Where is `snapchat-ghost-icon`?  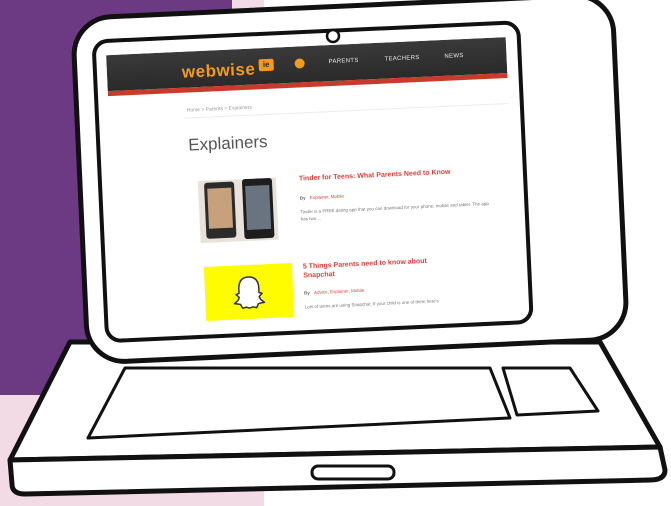 snapchat-ghost-icon is located at coordinates (249, 293).